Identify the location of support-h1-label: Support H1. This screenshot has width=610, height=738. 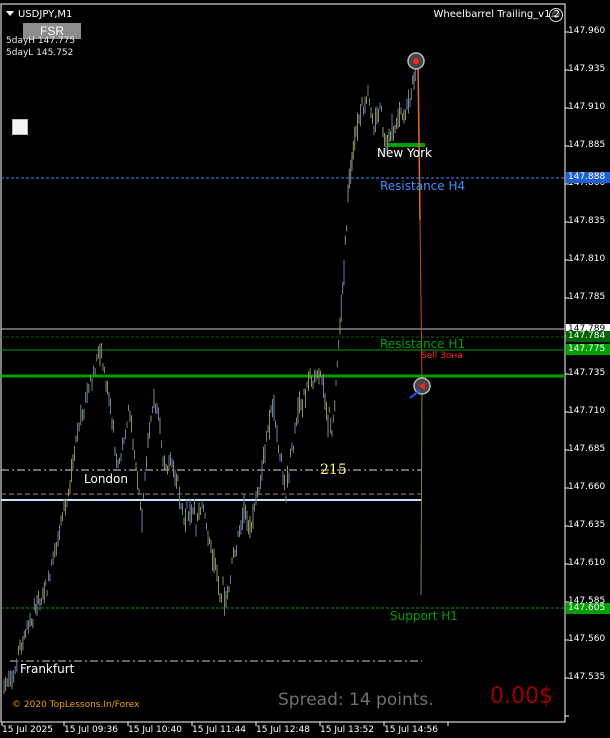
(424, 616).